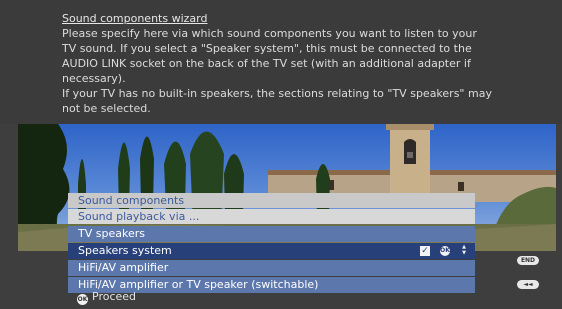 The width and height of the screenshot is (562, 309). I want to click on check-icon: ✓, so click(425, 251).